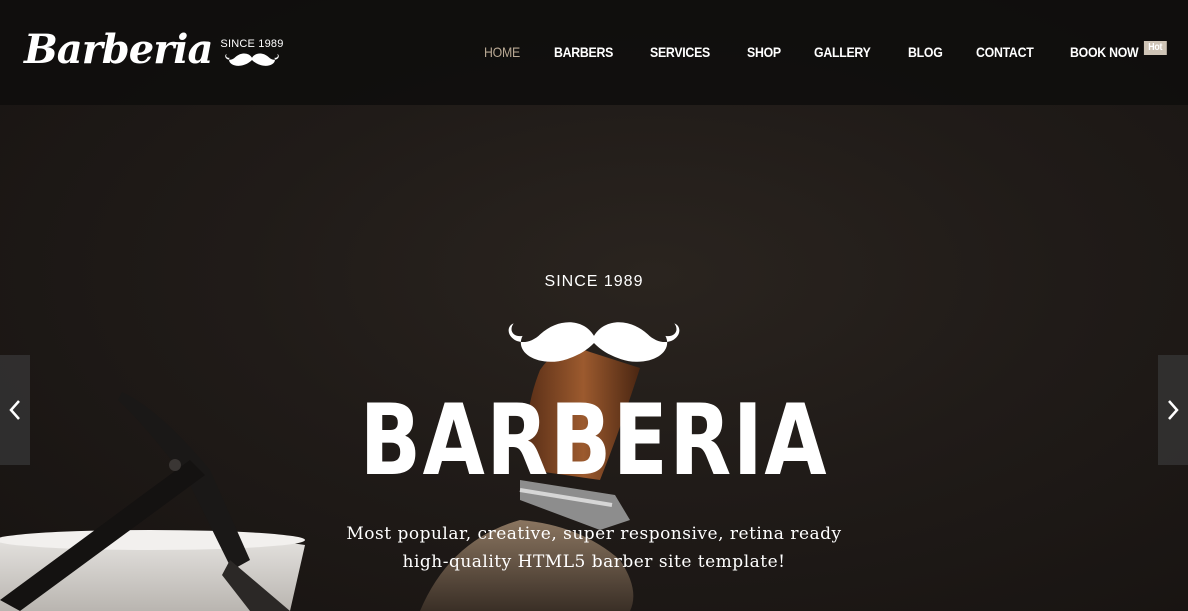 This screenshot has height=611, width=1188. I want to click on slider-next-button, so click(1173, 410).